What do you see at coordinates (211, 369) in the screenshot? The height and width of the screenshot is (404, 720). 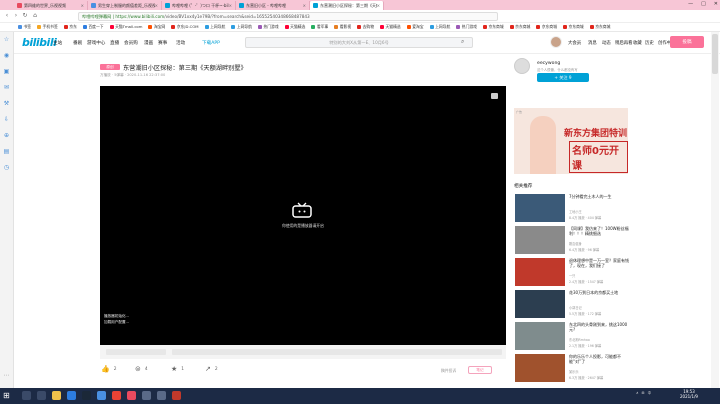 I see `share-button: ↗ 2` at bounding box center [211, 369].